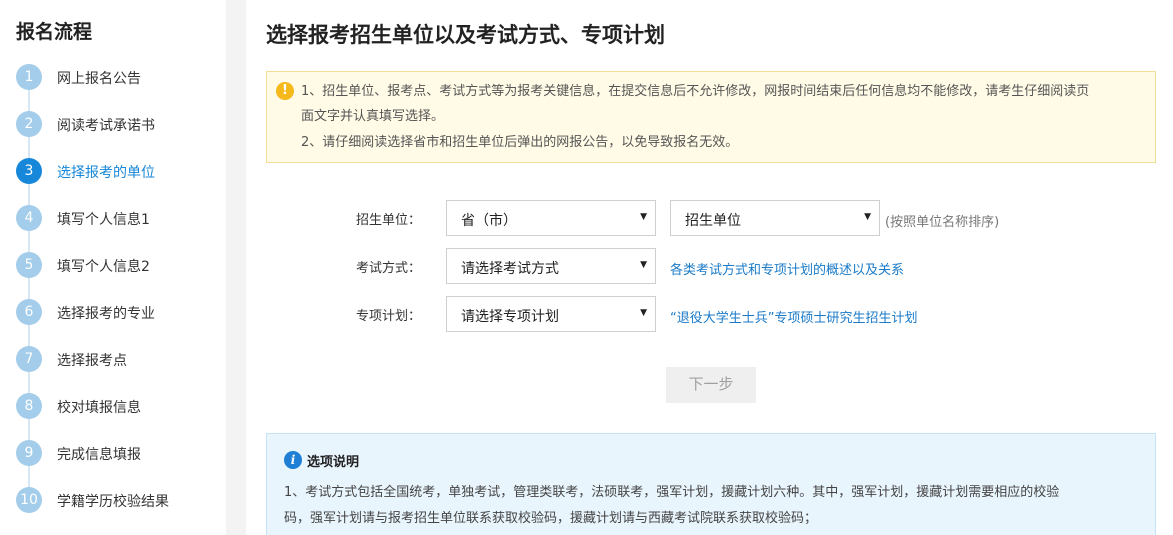  I want to click on step-number: 10, so click(29, 500).